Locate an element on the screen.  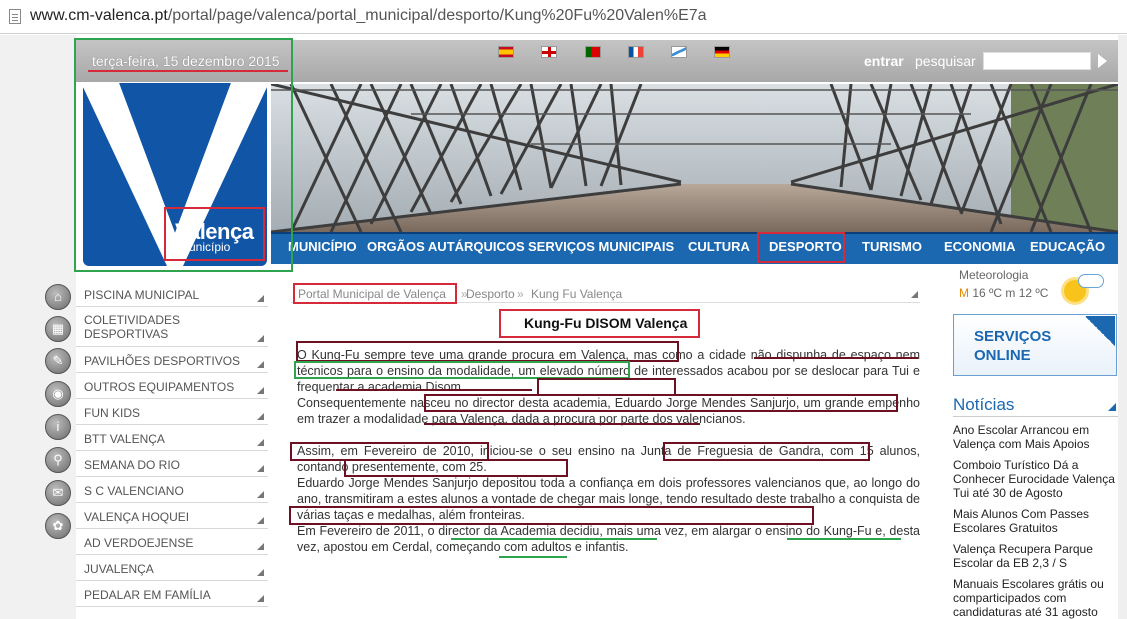
annotation-red-underline is located at coordinates (188, 71).